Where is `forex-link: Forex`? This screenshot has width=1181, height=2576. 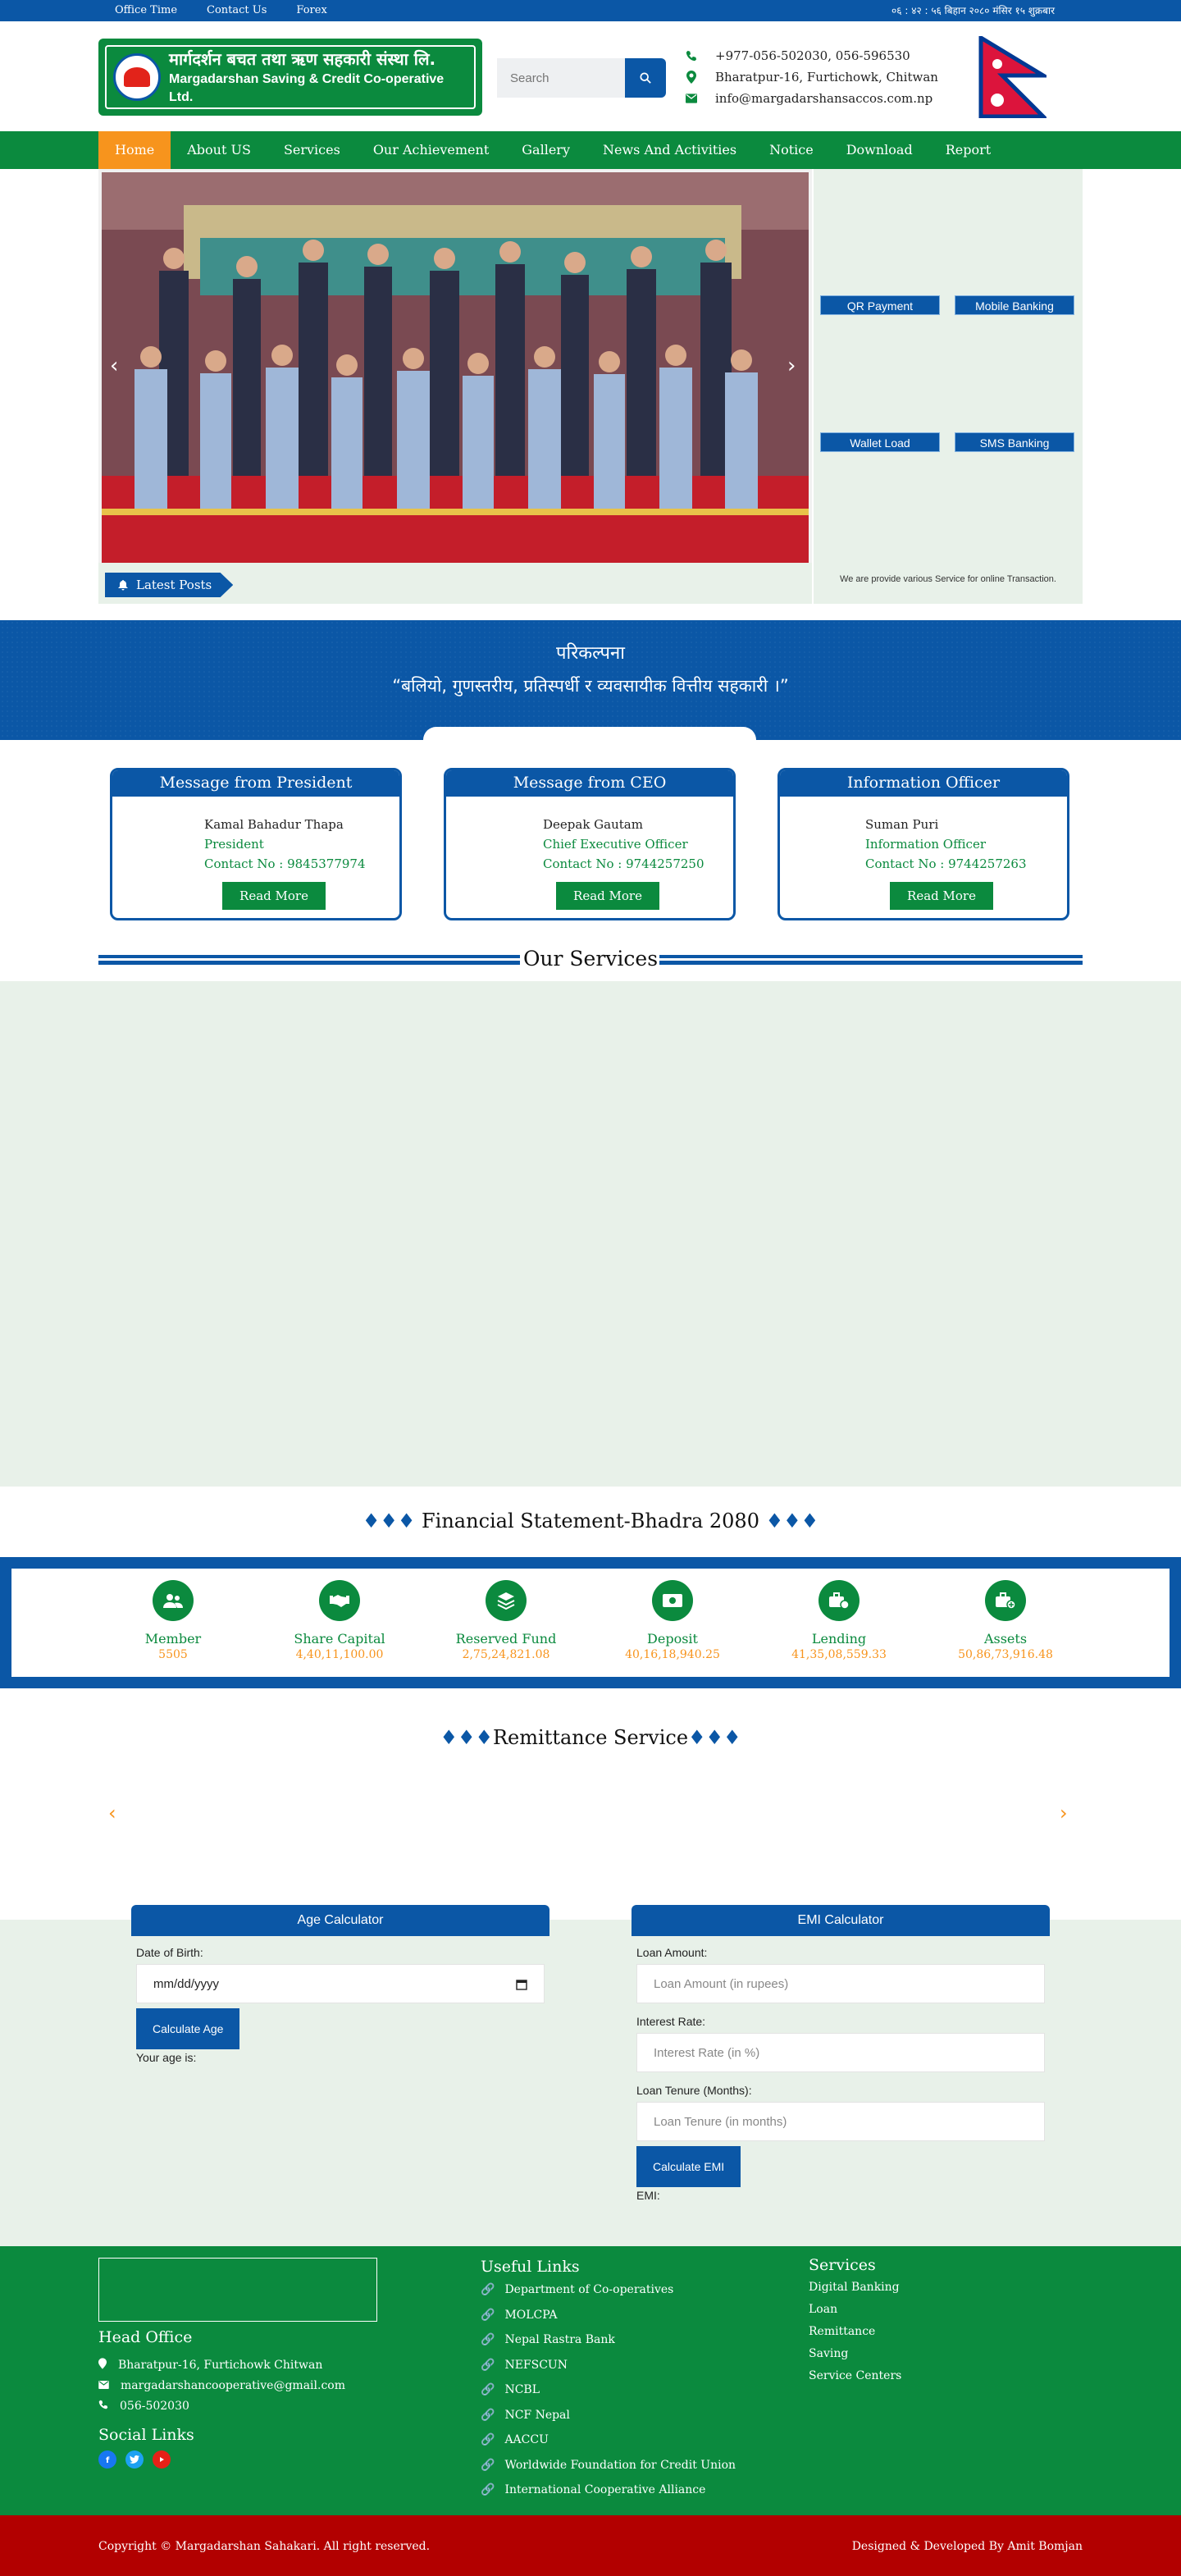
forex-link: Forex is located at coordinates (311, 10).